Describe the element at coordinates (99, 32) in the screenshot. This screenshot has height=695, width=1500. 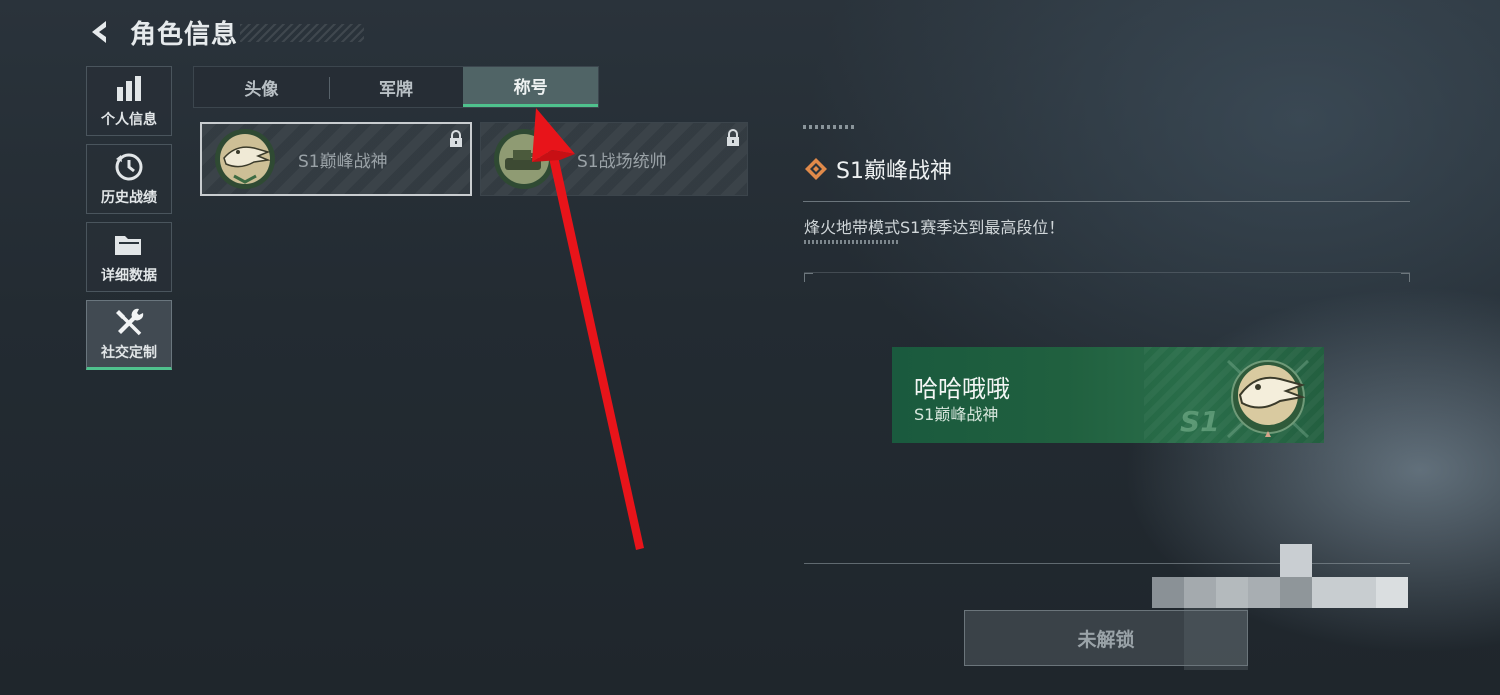
I see `chevron-left-icon` at that location.